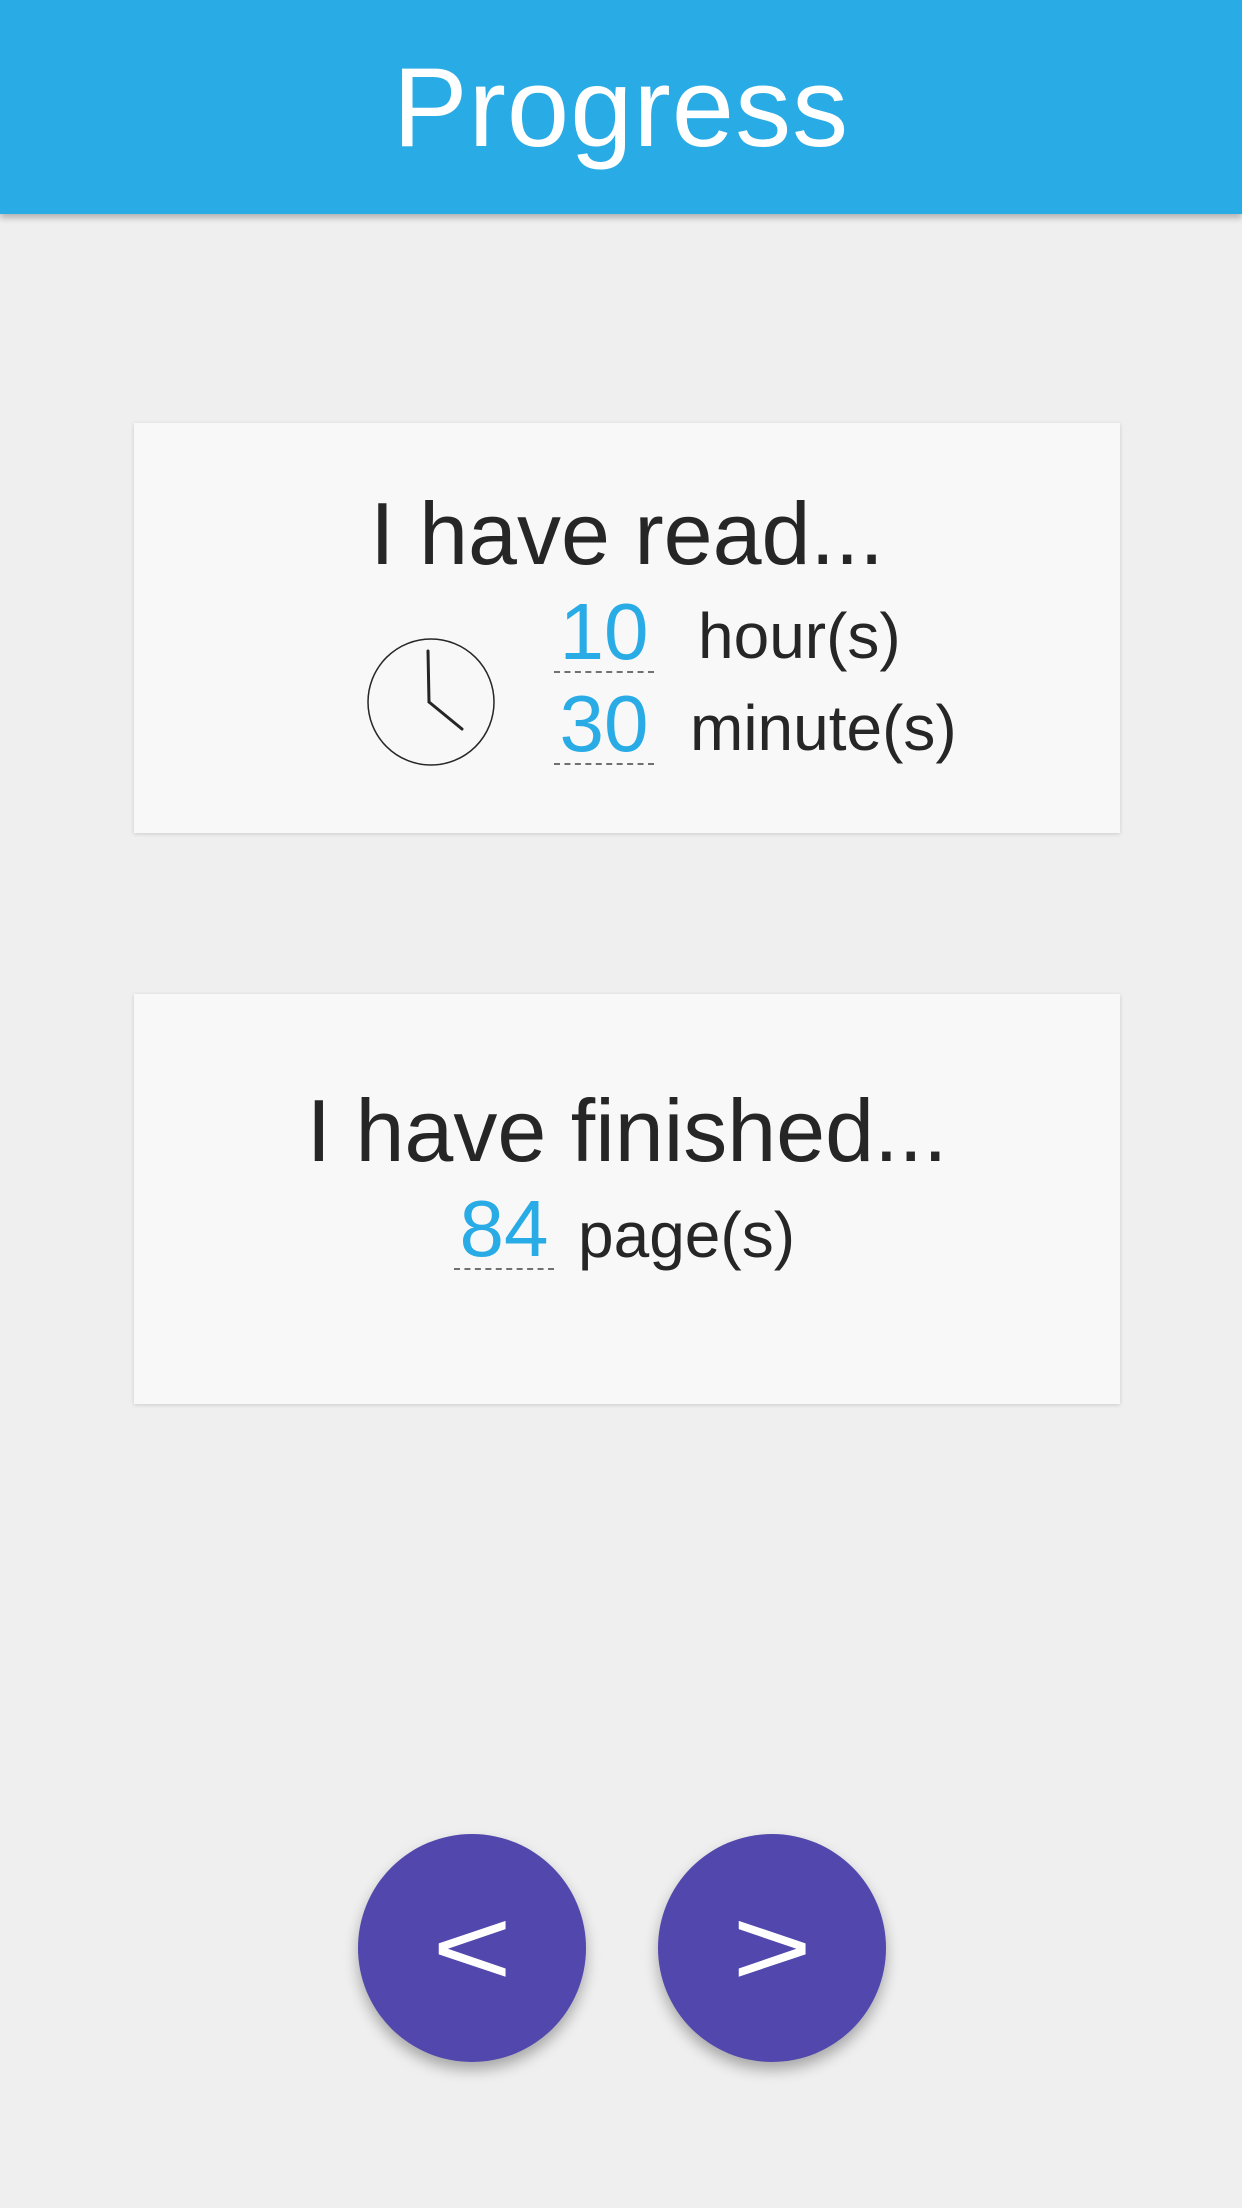  Describe the element at coordinates (431, 702) in the screenshot. I see `clock-icon` at that location.